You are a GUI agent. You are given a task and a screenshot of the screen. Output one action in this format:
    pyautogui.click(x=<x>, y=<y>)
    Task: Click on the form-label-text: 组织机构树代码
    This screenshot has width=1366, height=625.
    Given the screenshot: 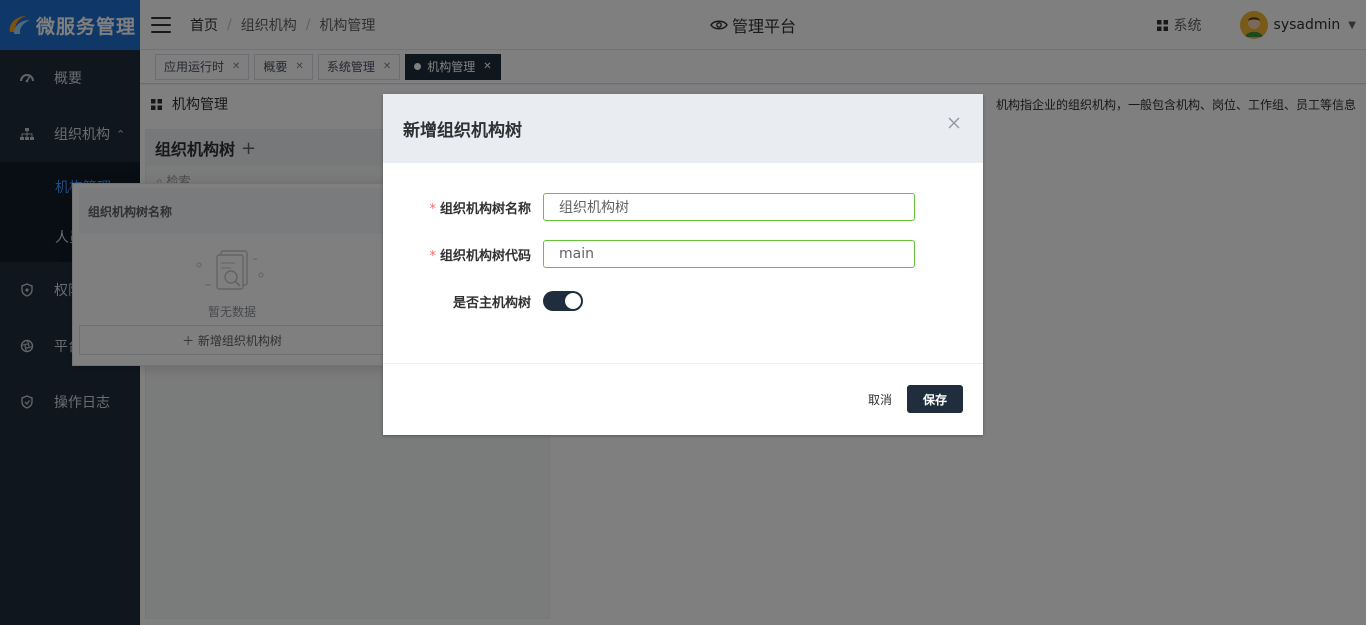 What is the action you would take?
    pyautogui.click(x=485, y=256)
    